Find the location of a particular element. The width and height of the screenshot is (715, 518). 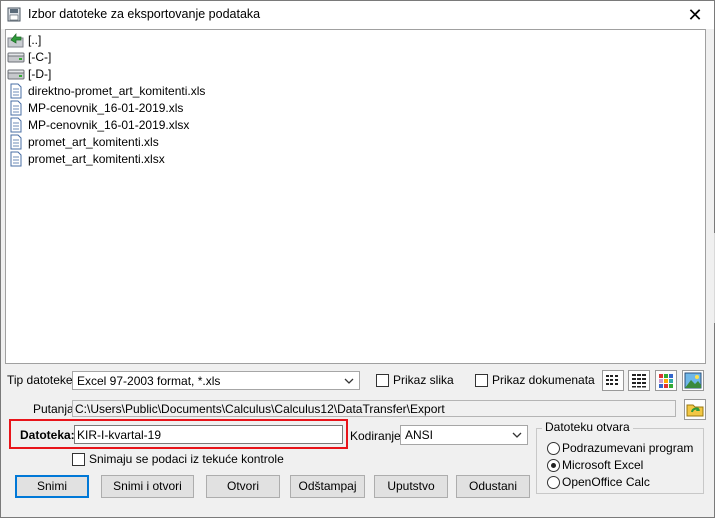

file-type-label: Tip datoteke: is located at coordinates (41, 380).